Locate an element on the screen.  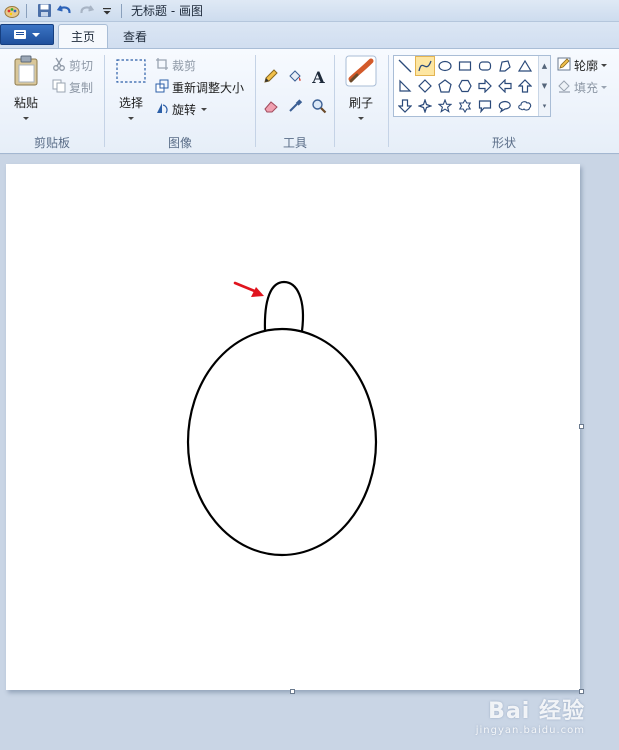
red-arrow-head is located at coordinates (257, 292).